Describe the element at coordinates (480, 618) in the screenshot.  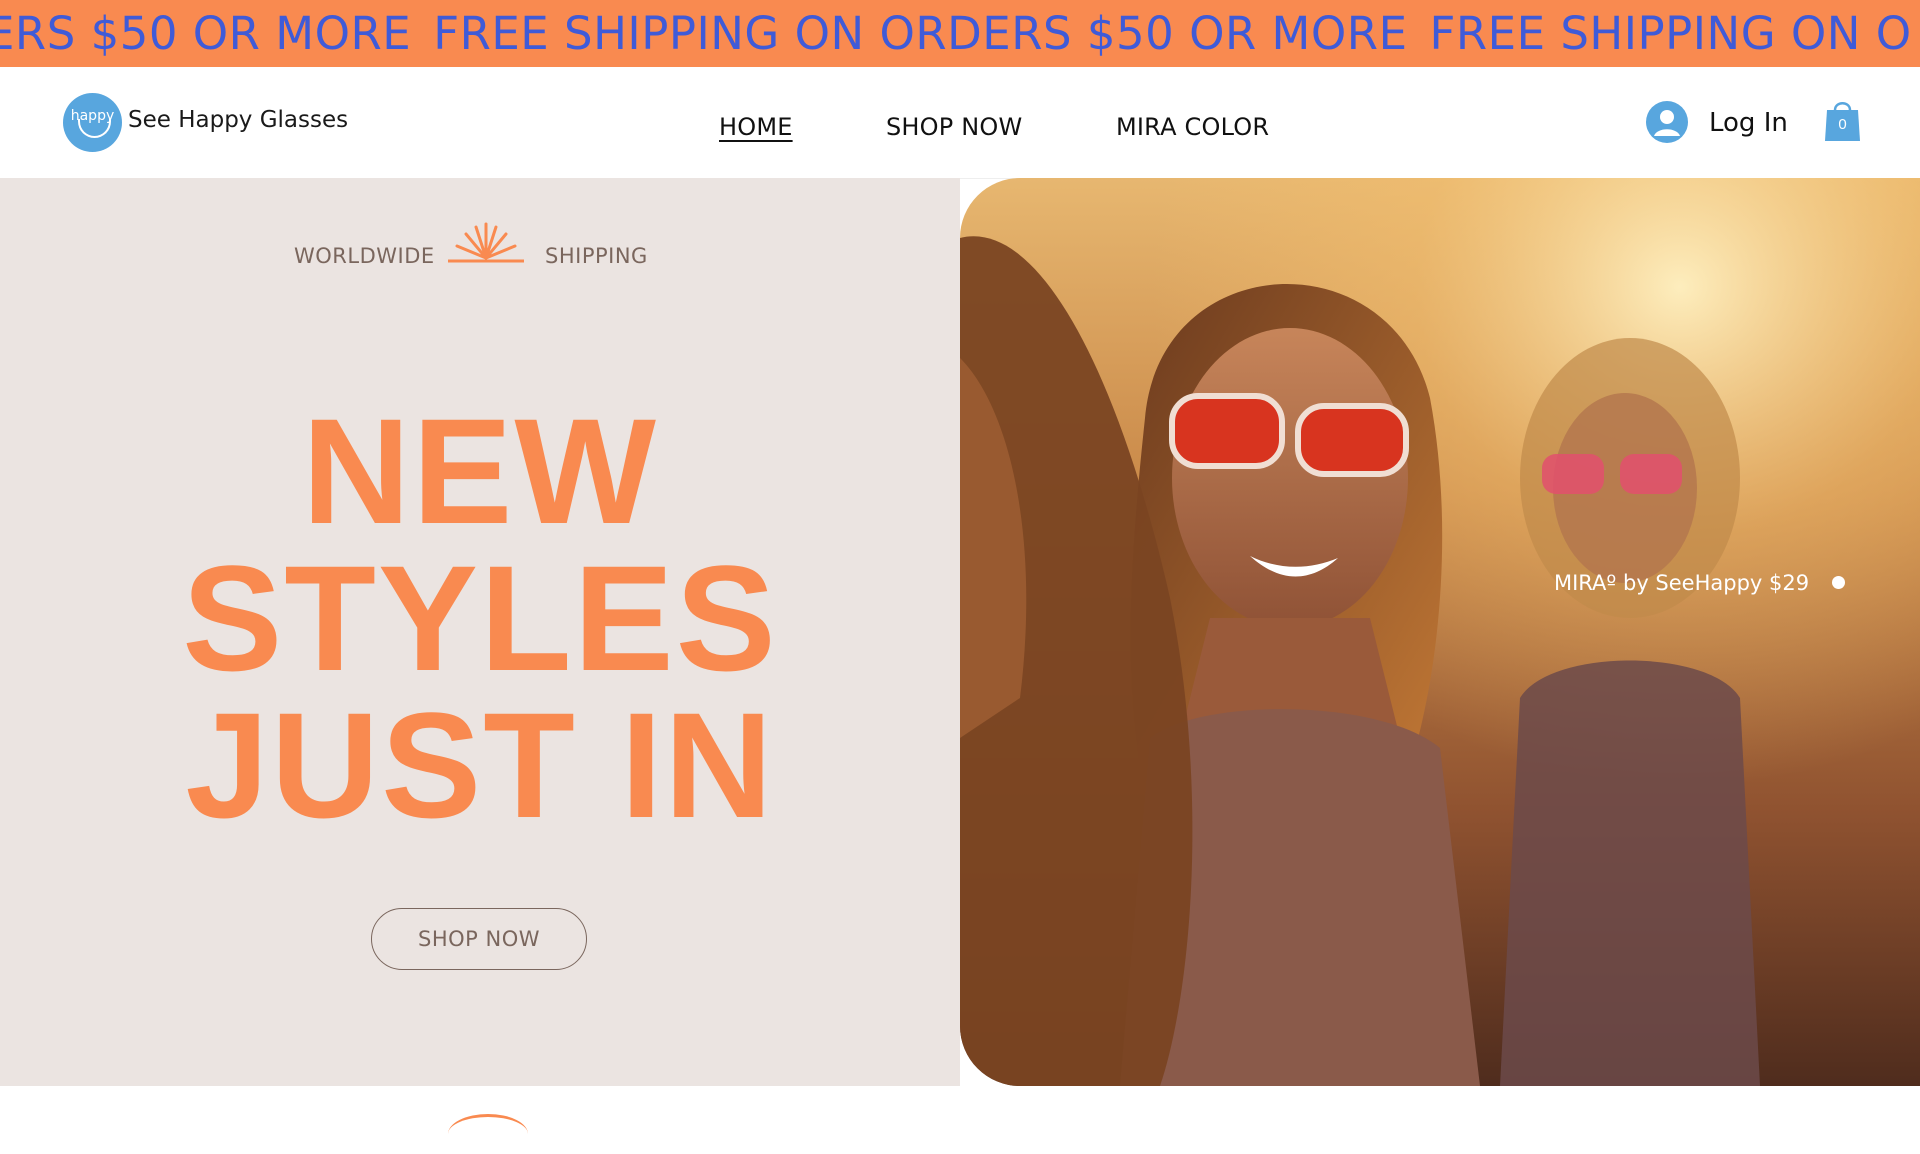
I see `headline-line-2: STYLES` at that location.